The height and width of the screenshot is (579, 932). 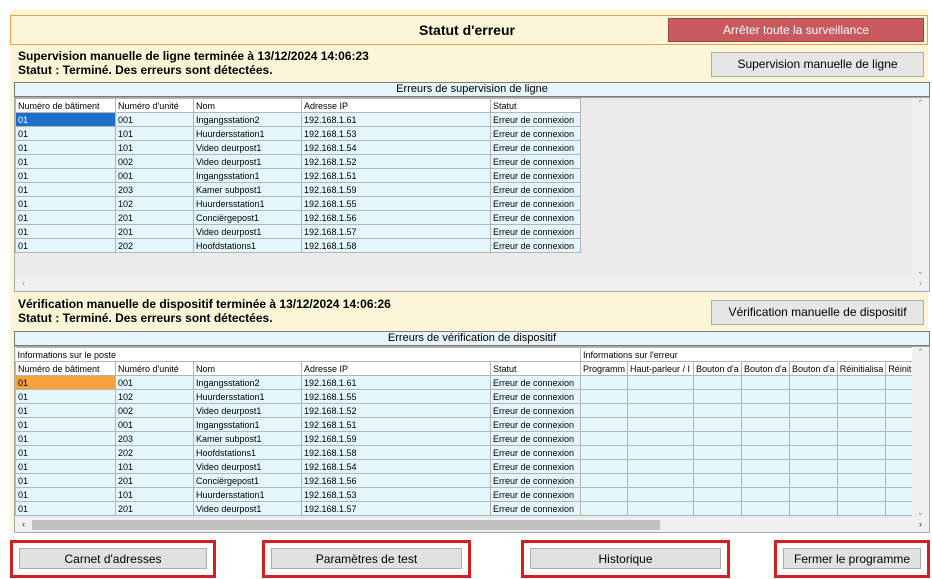 I want to click on table-cell: 203, so click(x=154, y=189).